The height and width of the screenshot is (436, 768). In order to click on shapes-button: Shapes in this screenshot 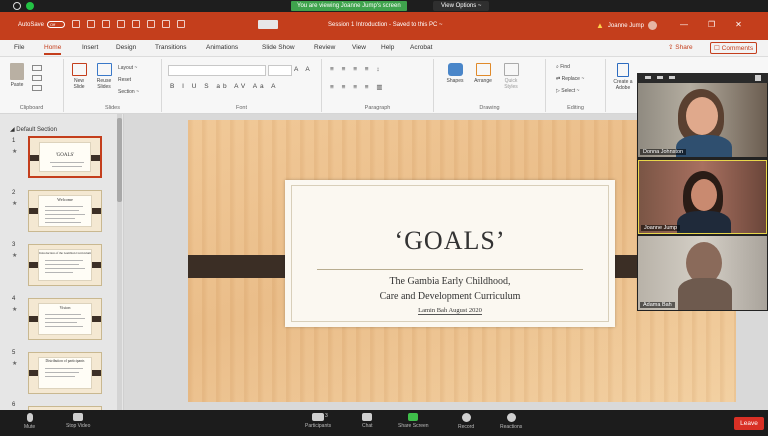, I will do `click(455, 73)`.